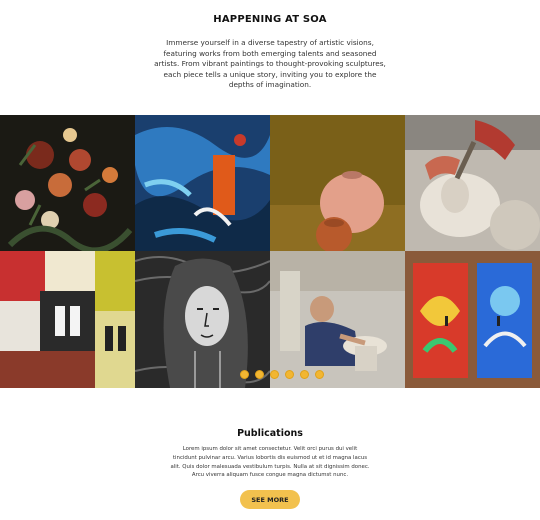 The image size is (540, 520). I want to click on sculptor-carving-bust-image, so click(472, 183).